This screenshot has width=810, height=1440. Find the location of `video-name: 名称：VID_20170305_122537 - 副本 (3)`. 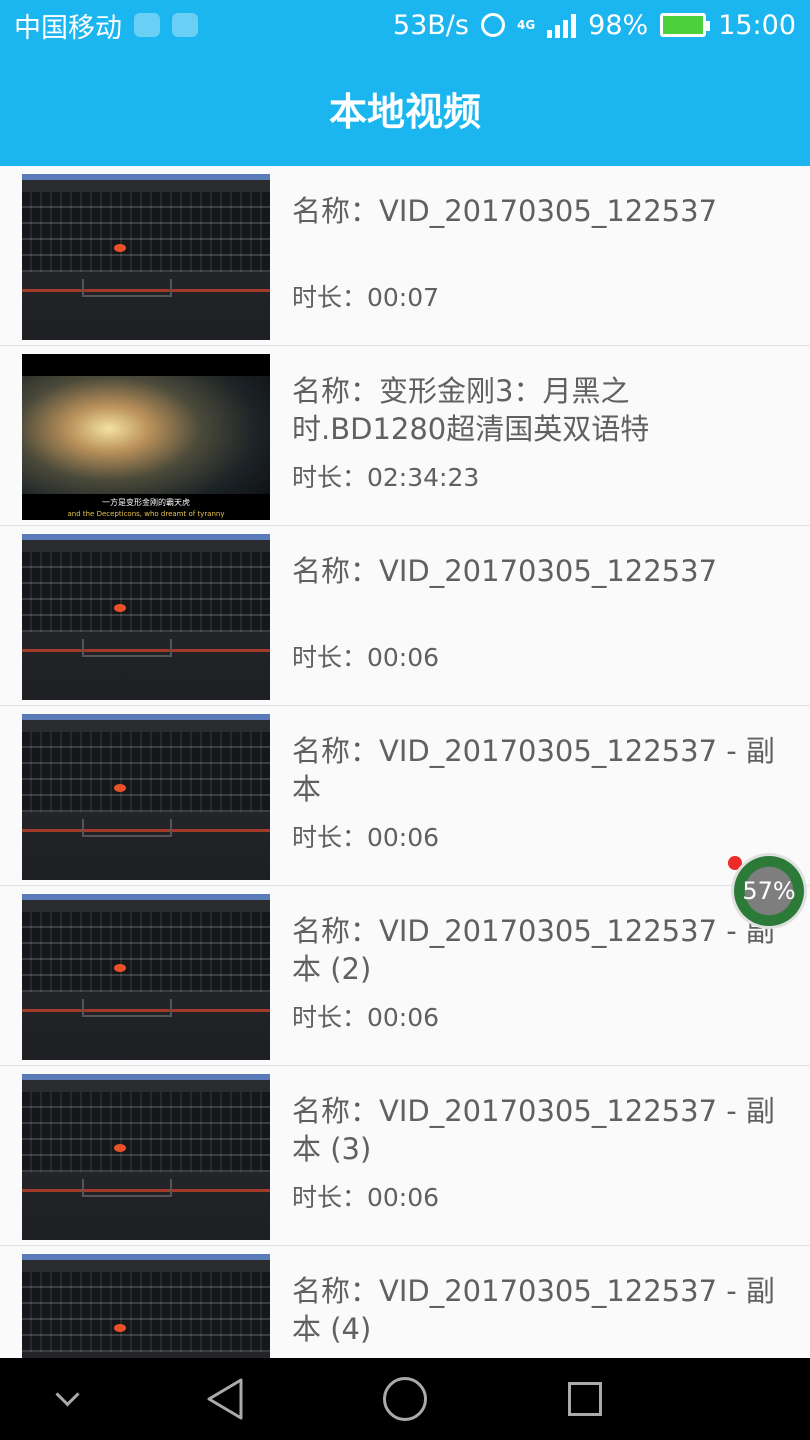

video-name: 名称：VID_20170305_122537 - 副本 (3) is located at coordinates (533, 1130).